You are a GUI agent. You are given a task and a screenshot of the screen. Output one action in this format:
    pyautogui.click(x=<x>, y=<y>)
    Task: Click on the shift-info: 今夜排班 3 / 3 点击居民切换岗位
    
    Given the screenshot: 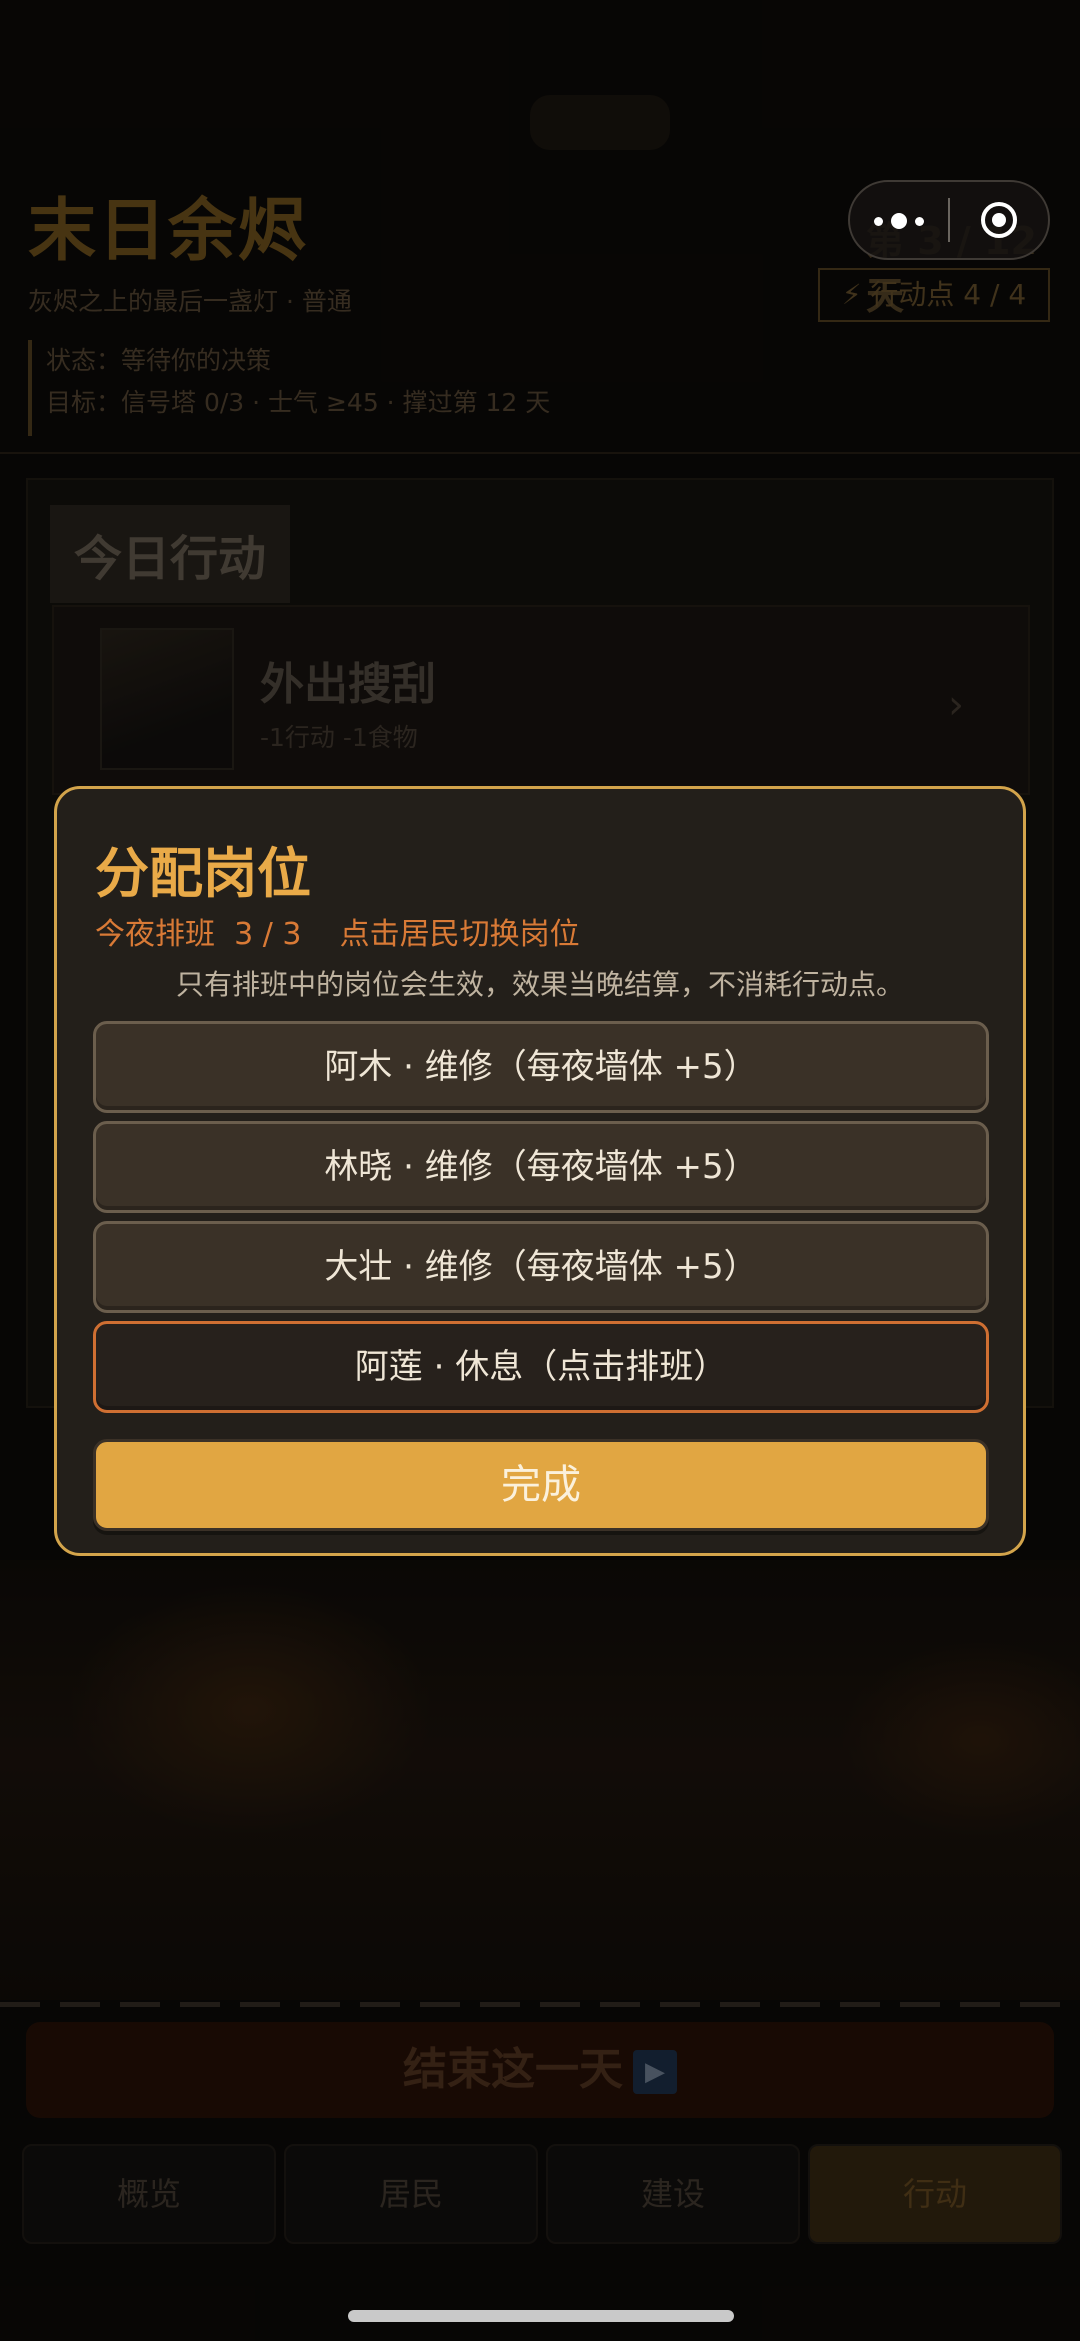 What is the action you would take?
    pyautogui.click(x=337, y=934)
    